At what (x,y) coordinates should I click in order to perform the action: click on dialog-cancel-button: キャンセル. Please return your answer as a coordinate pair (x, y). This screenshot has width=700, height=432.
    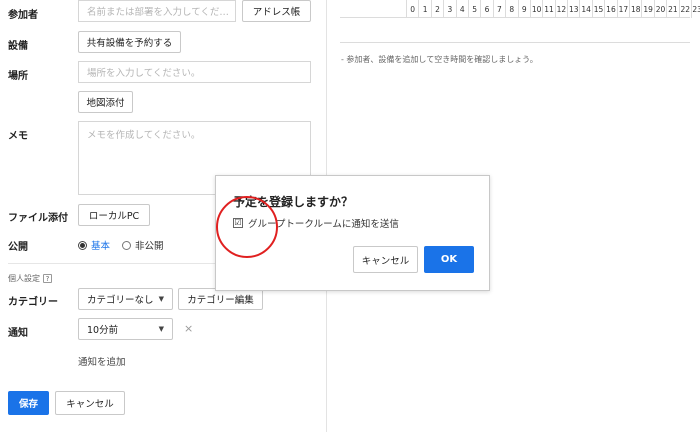
    Looking at the image, I should click on (385, 259).